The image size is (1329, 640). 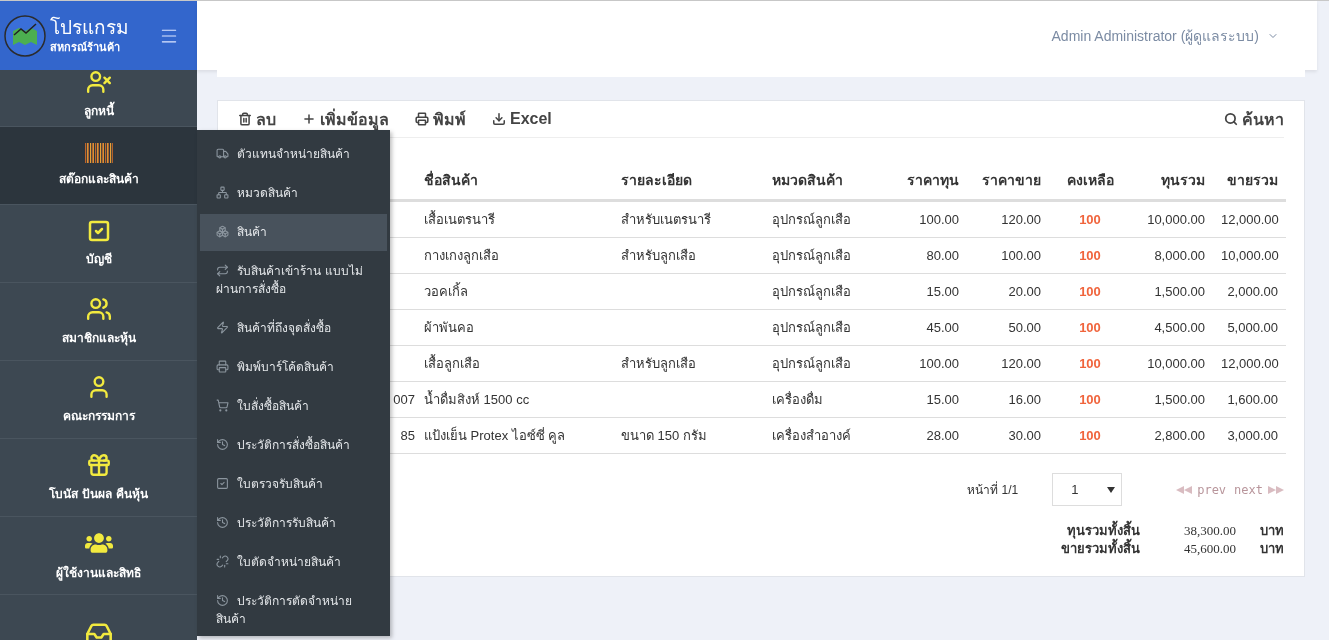 I want to click on toolbar-button: พิมพ์, so click(x=440, y=119).